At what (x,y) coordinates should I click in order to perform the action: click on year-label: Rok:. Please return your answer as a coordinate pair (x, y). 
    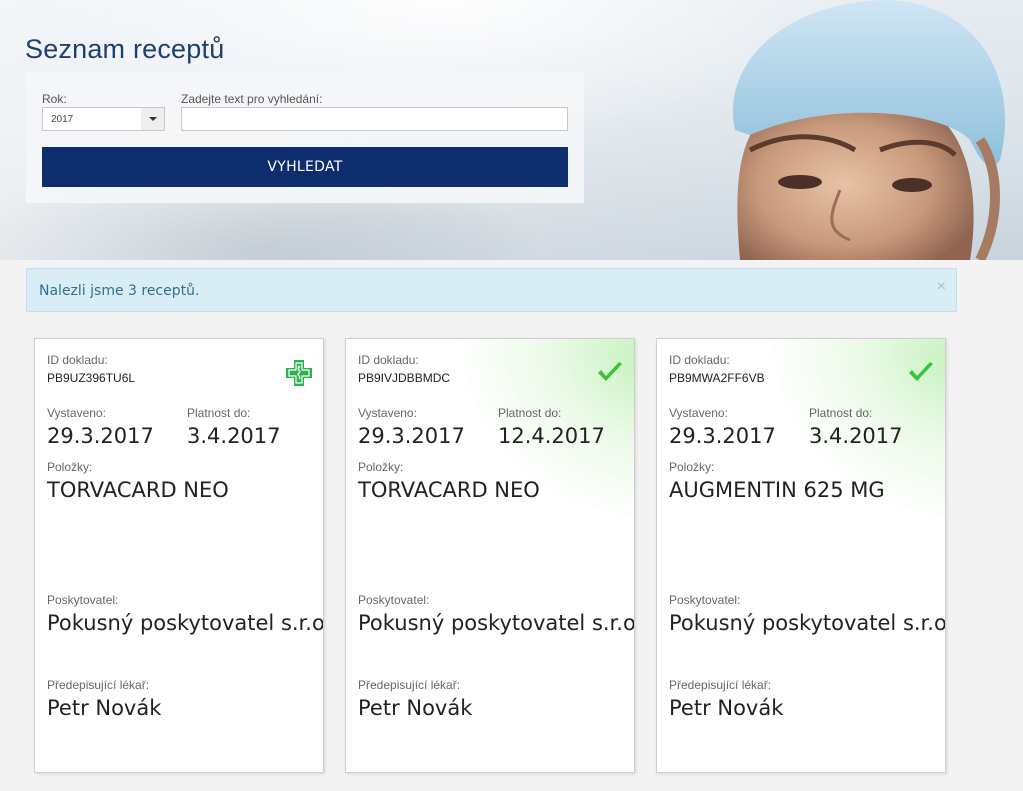
    Looking at the image, I should click on (54, 99).